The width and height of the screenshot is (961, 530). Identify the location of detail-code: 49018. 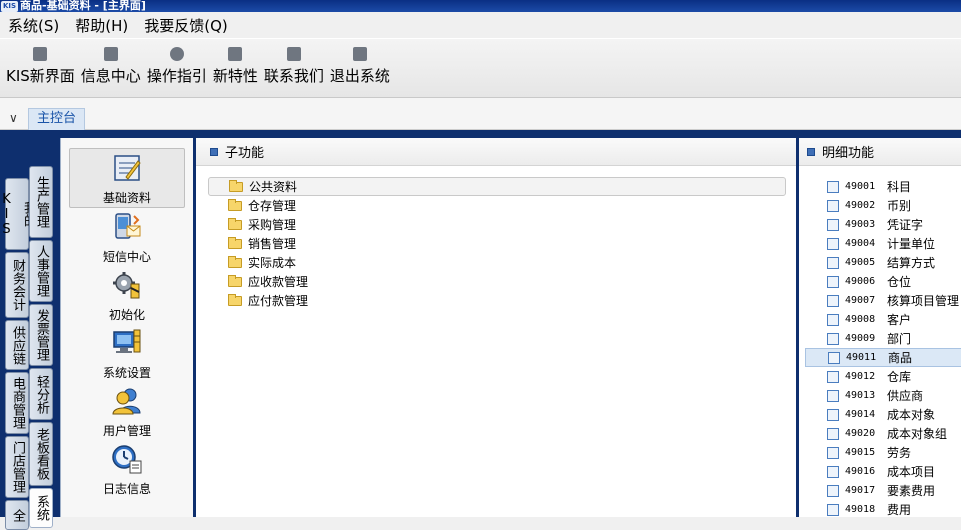
(860, 509).